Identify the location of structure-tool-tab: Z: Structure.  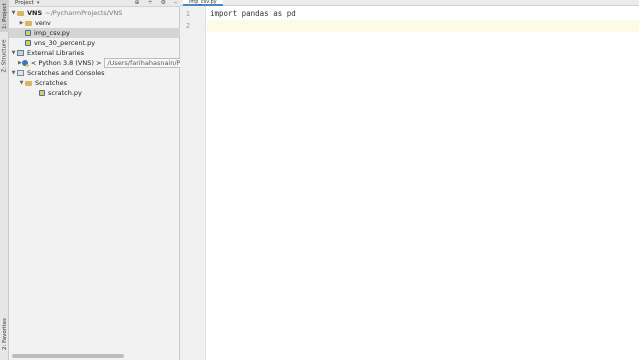
(4, 56).